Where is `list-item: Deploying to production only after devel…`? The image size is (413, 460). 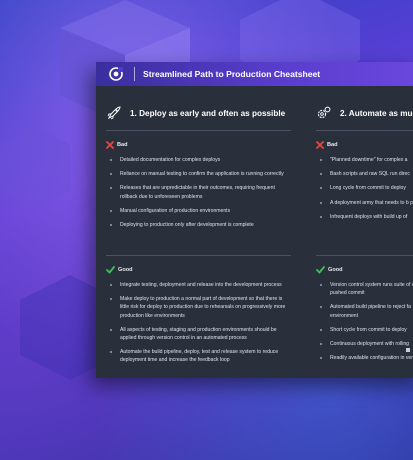 list-item: Deploying to production only after devel… is located at coordinates (198, 225).